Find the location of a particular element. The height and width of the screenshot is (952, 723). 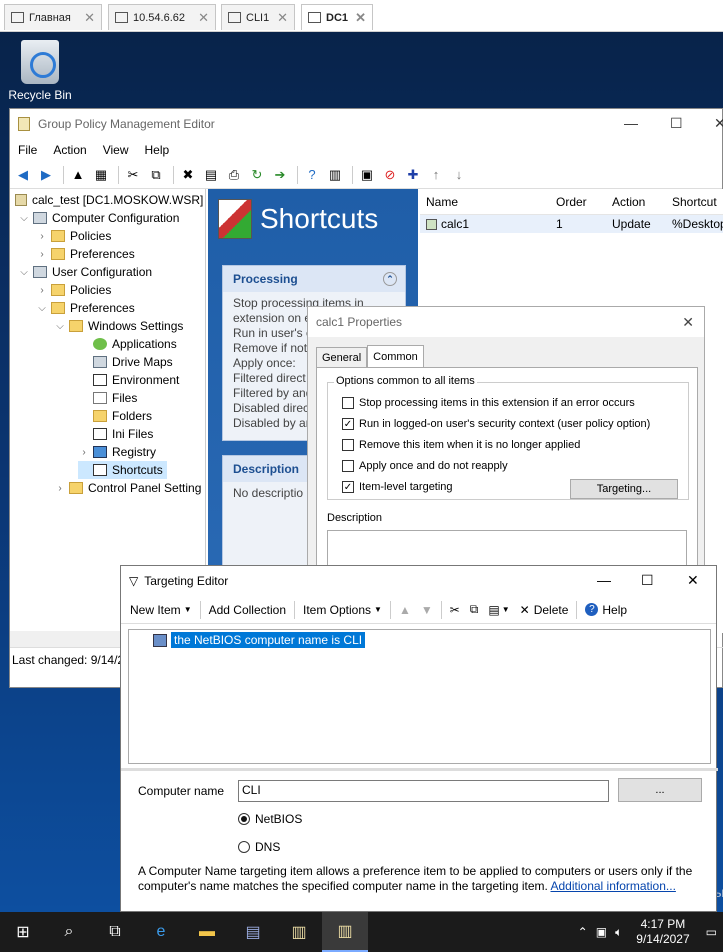

move-down-icon: ↓ is located at coordinates (459, 175).